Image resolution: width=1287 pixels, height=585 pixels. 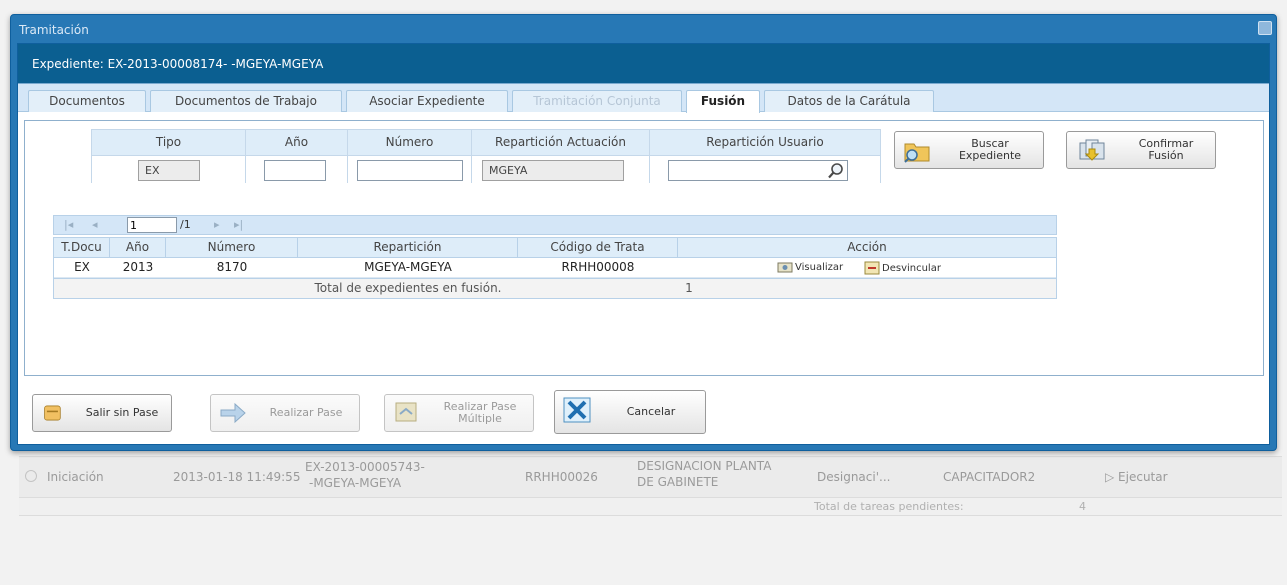 I want to click on tab-tramitacion-conjunta: Tramitación Conjunta, so click(x=597, y=101).